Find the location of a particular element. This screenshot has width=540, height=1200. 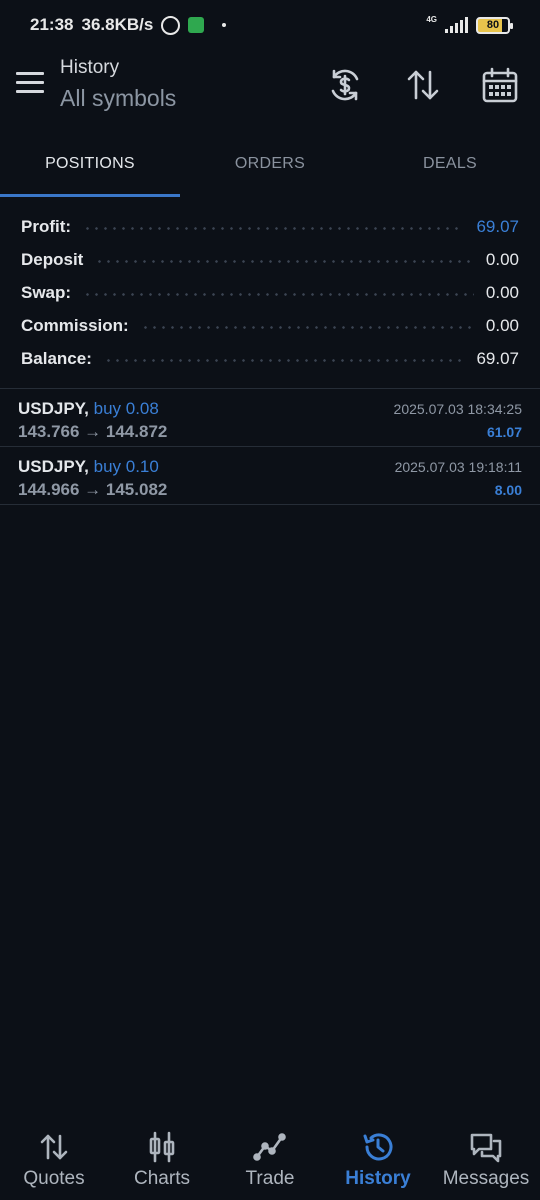

nav-label: Charts is located at coordinates (162, 1178).